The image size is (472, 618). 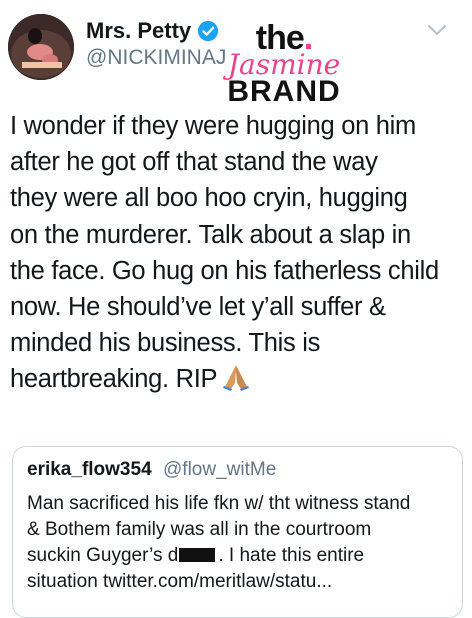 What do you see at coordinates (213, 126) in the screenshot?
I see `tweet-text-line: I wonder if they were hugging on him` at bounding box center [213, 126].